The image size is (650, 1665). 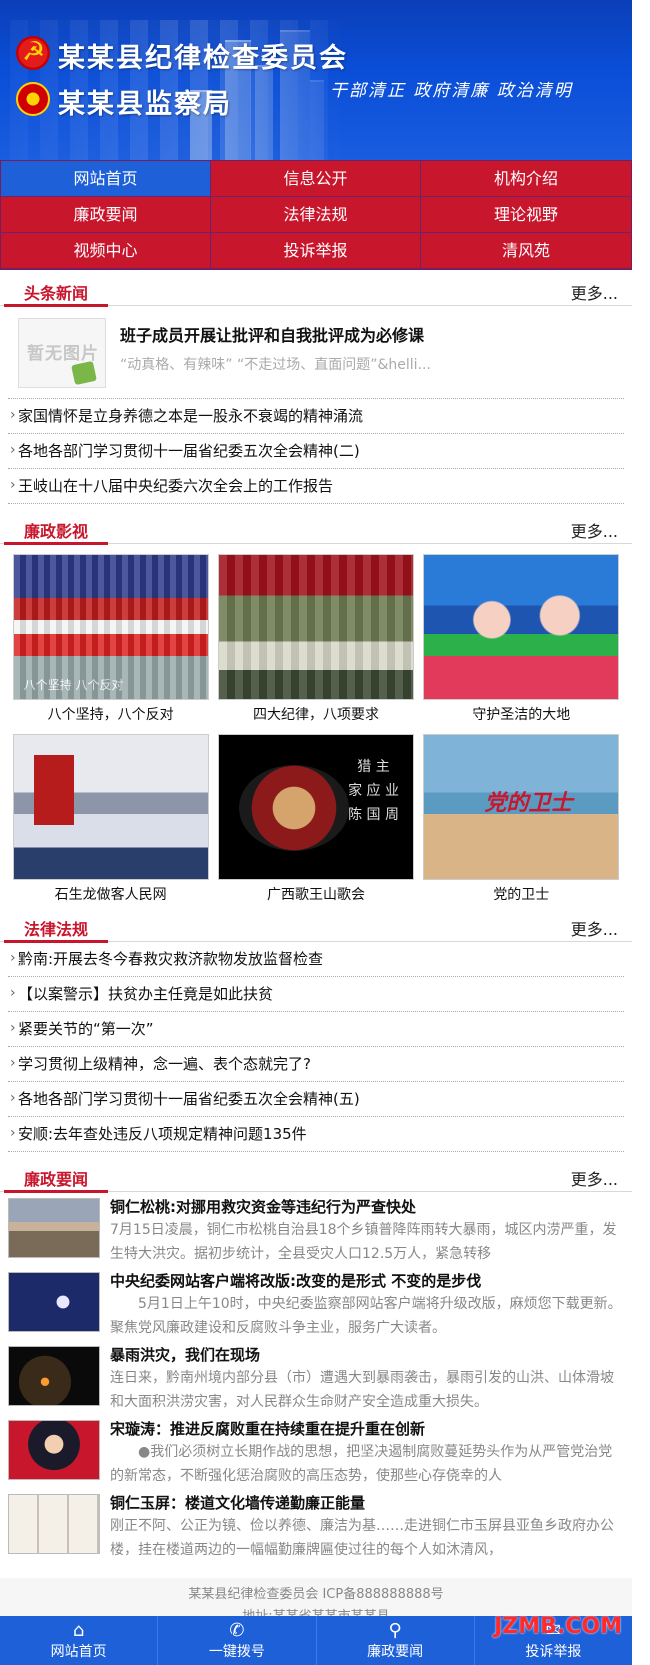 I want to click on video-card: 广西歌王山歌会, so click(x=315, y=822).